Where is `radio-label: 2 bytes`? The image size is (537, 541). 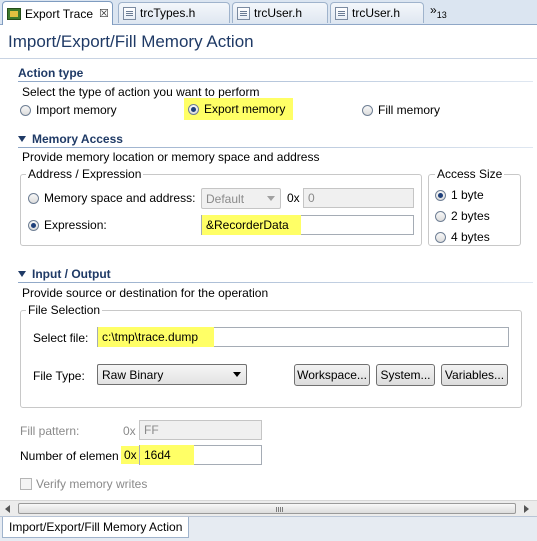 radio-label: 2 bytes is located at coordinates (470, 216).